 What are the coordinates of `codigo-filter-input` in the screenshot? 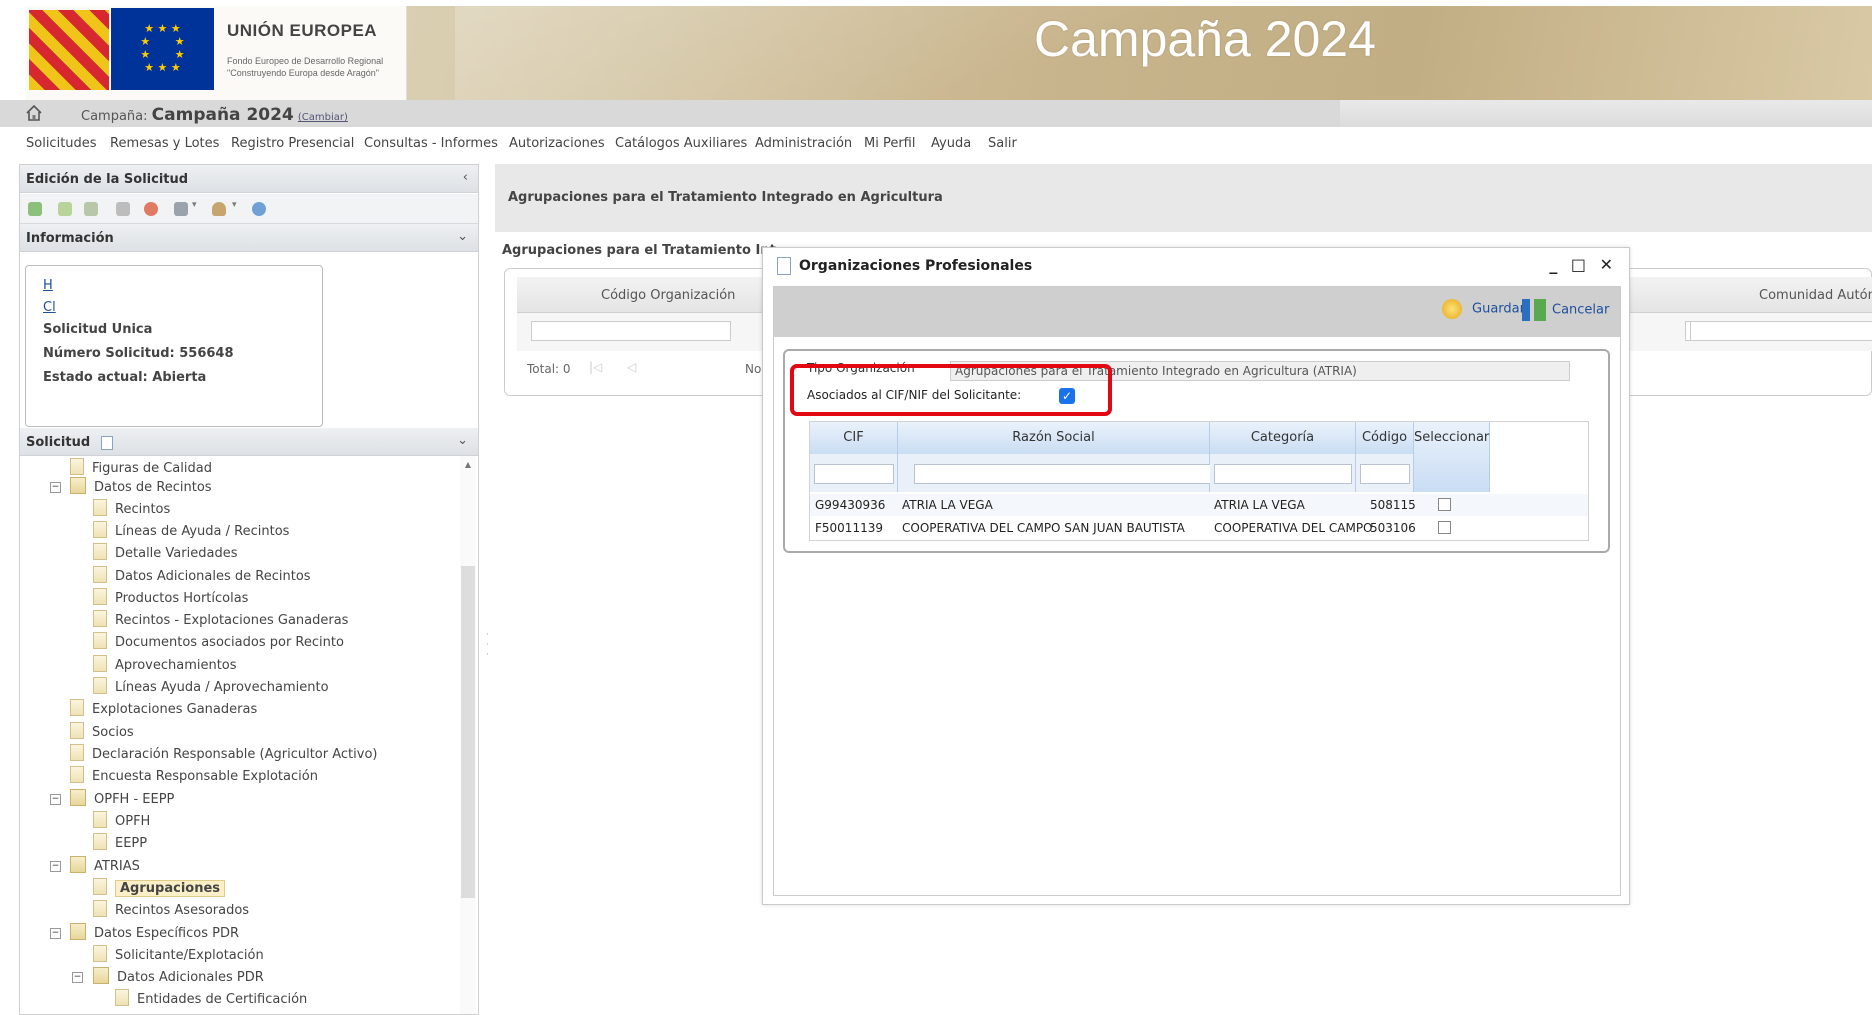 It's located at (1385, 474).